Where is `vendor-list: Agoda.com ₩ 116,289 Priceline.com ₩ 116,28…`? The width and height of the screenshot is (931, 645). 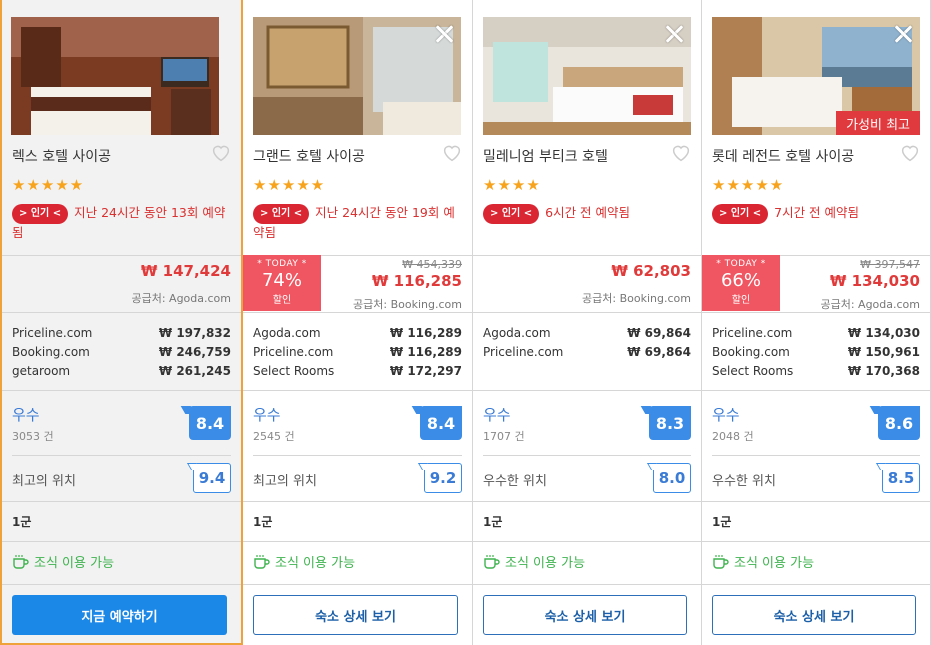 vendor-list: Agoda.com ₩ 116,289 Priceline.com ₩ 116,28… is located at coordinates (357, 352).